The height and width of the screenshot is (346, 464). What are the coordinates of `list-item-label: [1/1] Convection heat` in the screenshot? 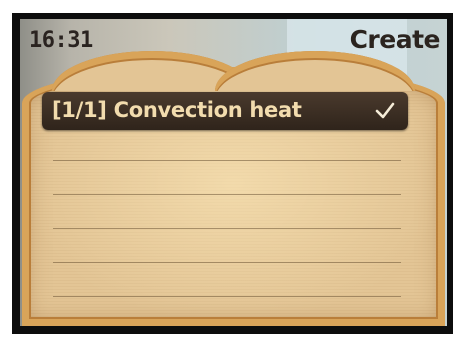 It's located at (177, 110).